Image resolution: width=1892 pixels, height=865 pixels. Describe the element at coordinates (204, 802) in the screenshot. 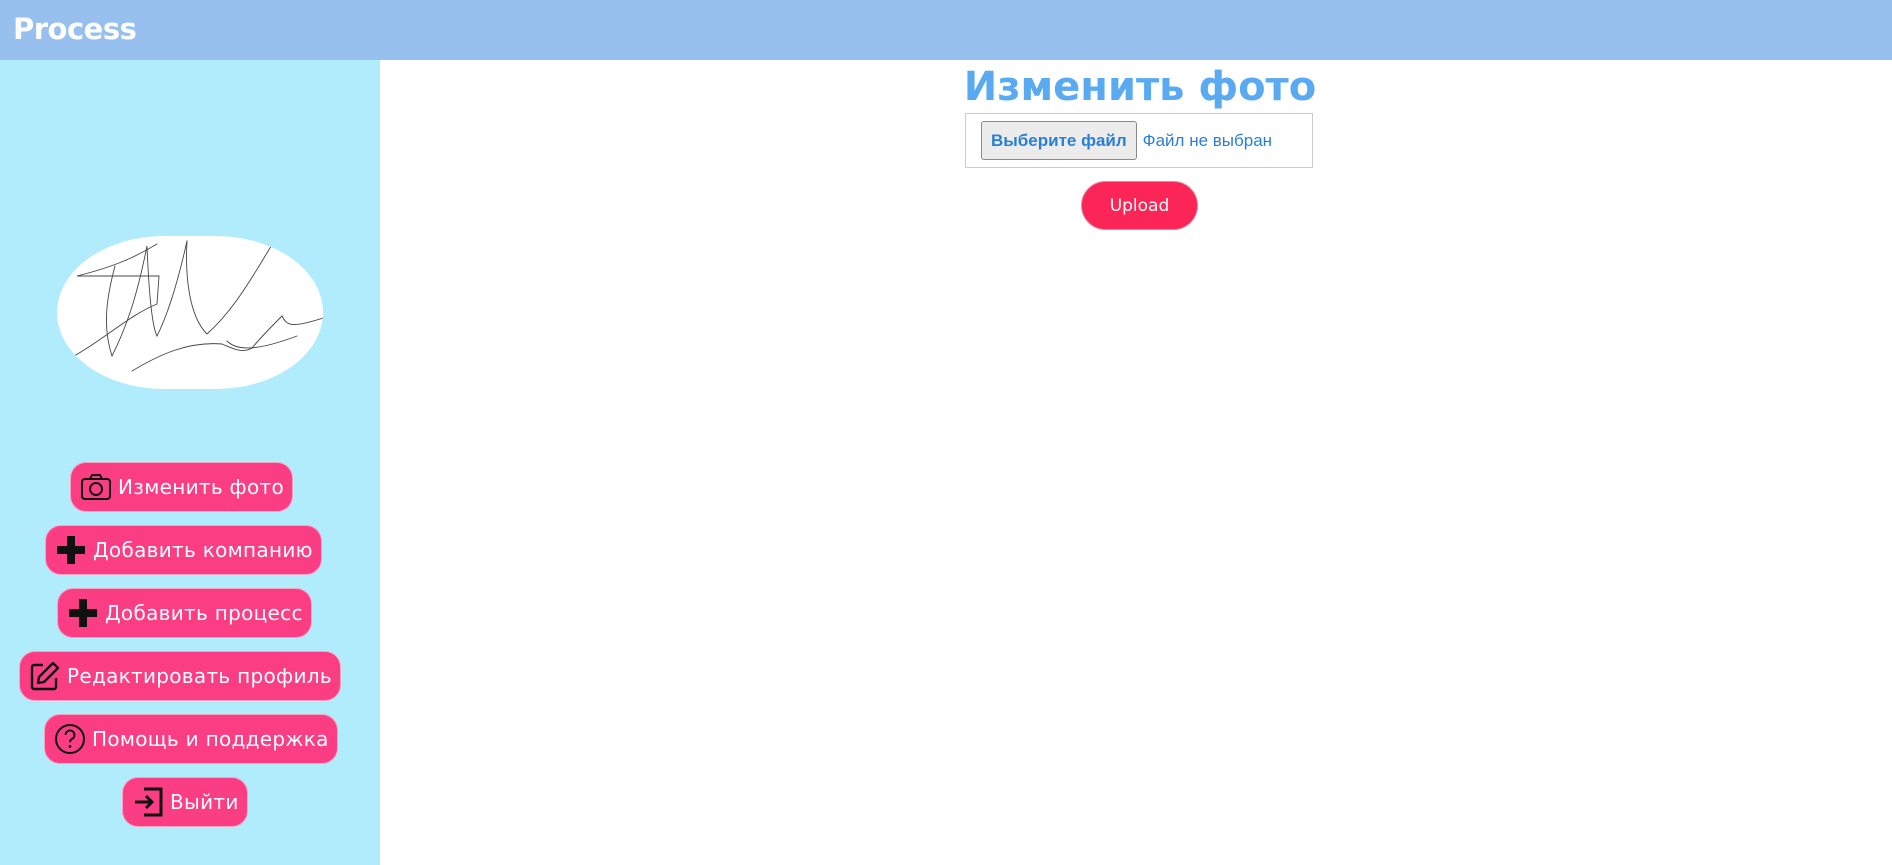

I see `logout-label: Выйти` at that location.